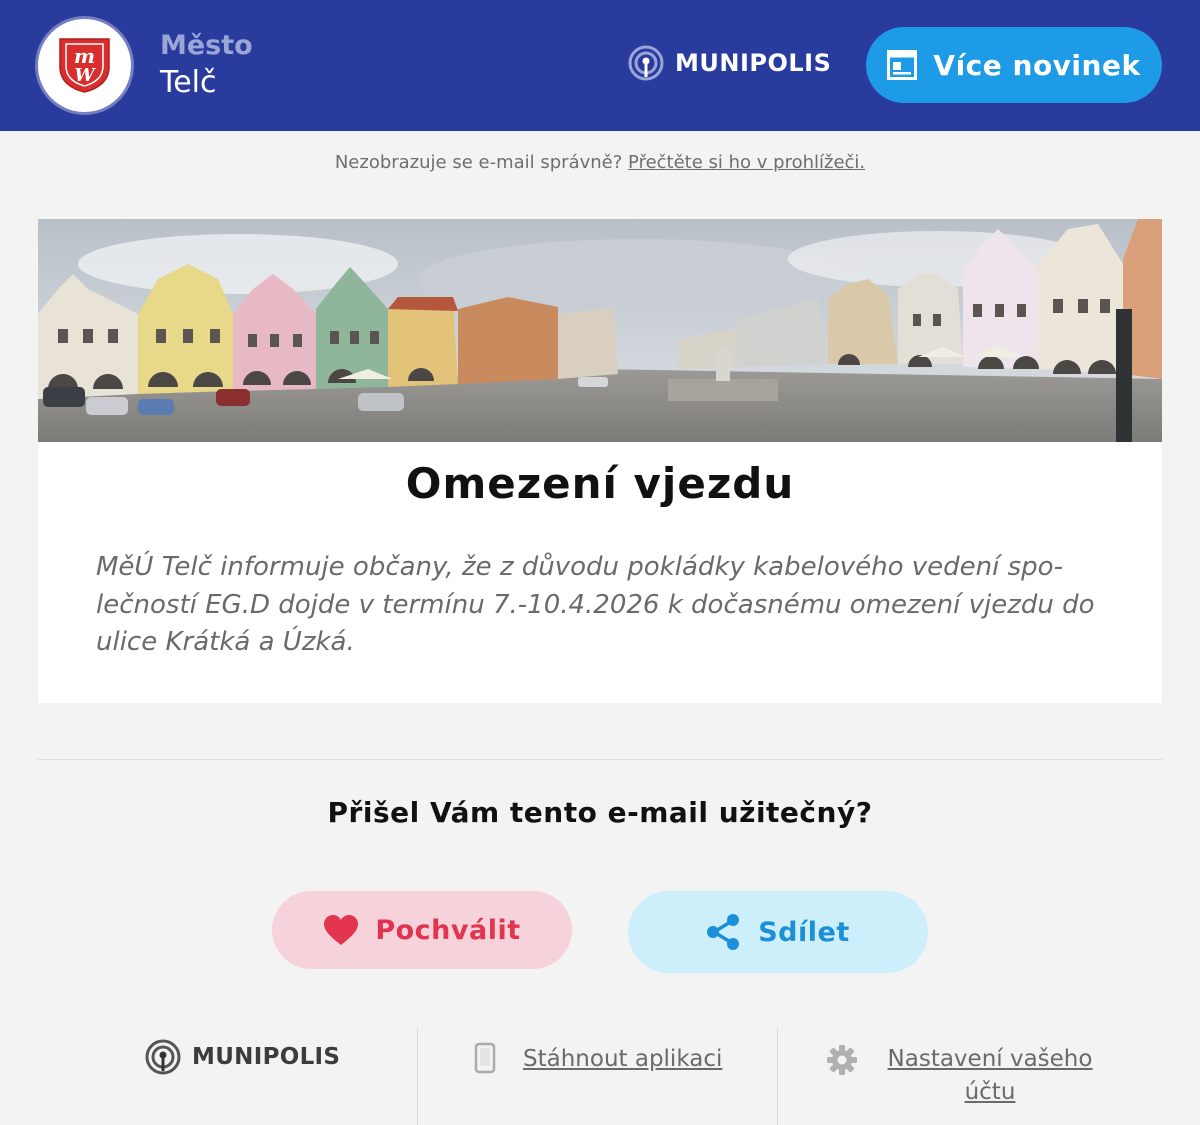  What do you see at coordinates (990, 1076) in the screenshot?
I see `account-settings-link: Nastavení vašeho účtu` at bounding box center [990, 1076].